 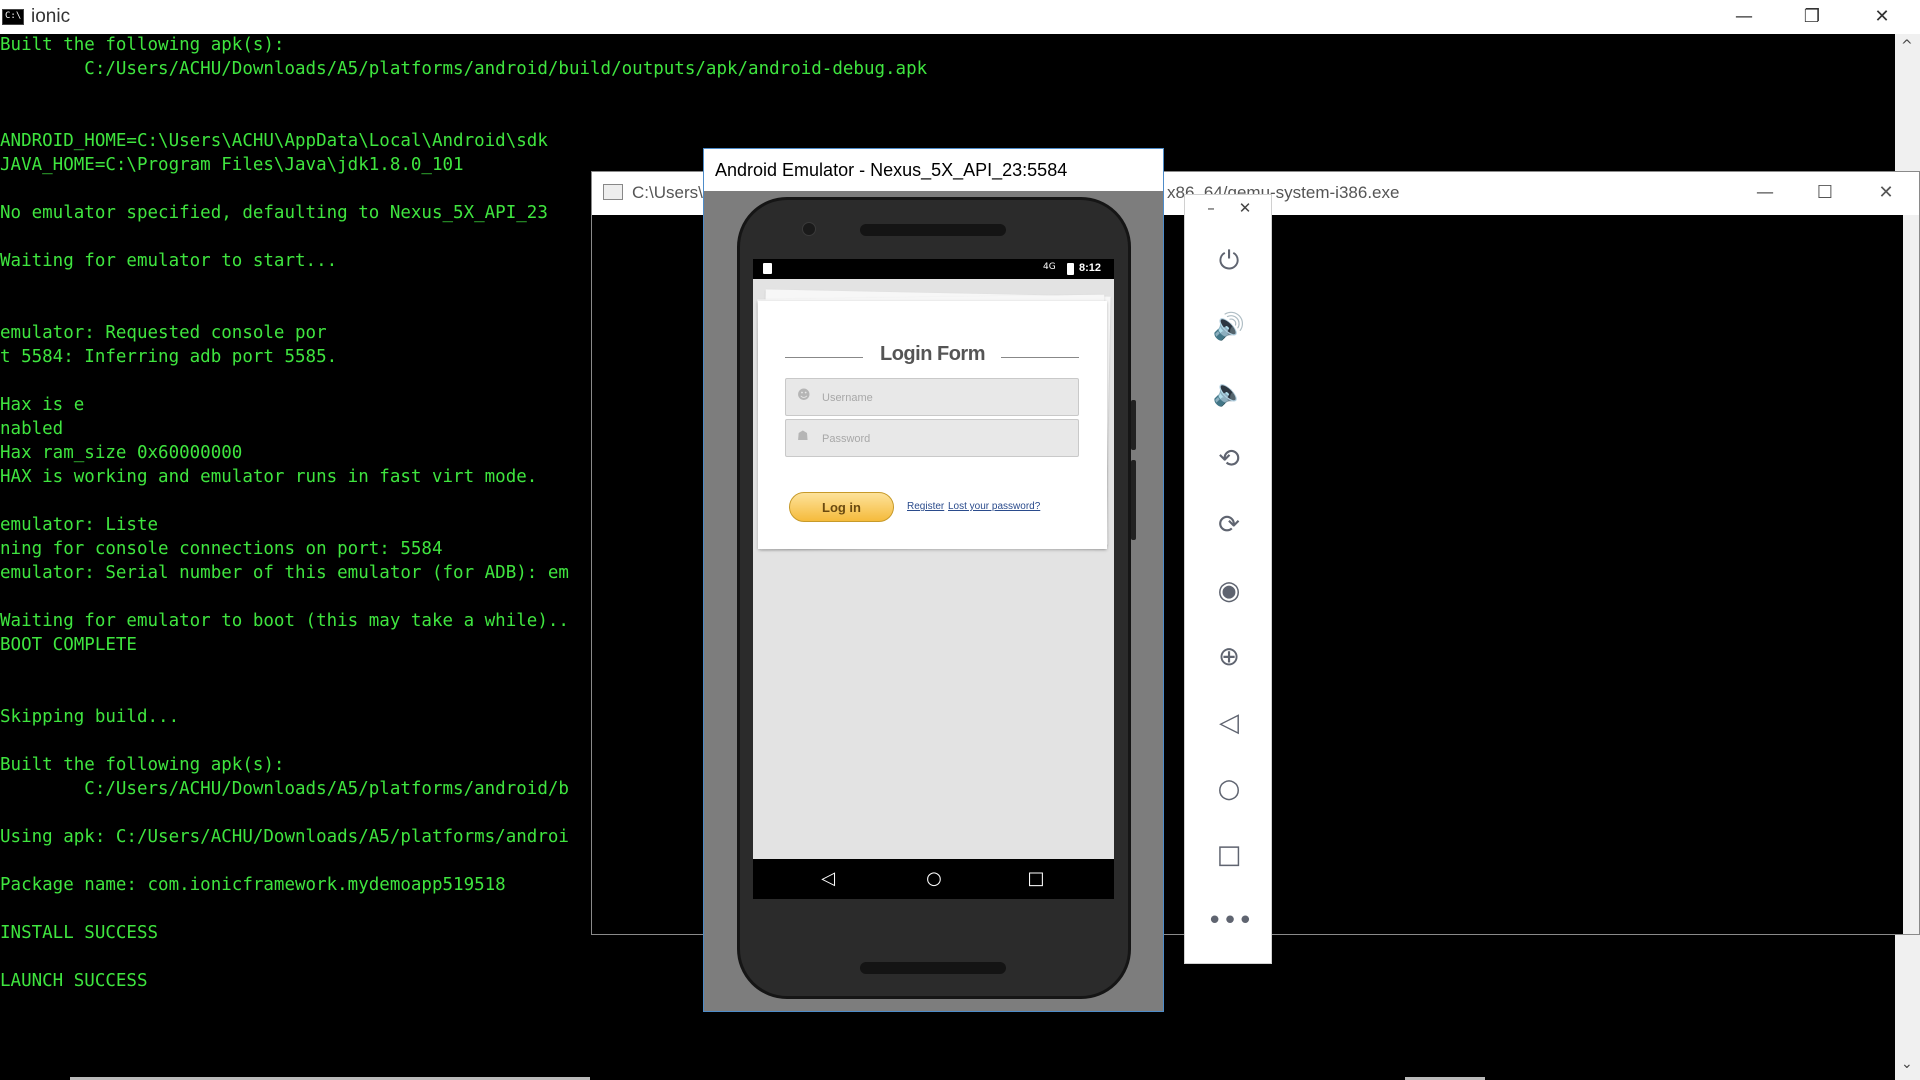 What do you see at coordinates (142, 45) in the screenshot?
I see `console-line: Built the following apk(s):` at bounding box center [142, 45].